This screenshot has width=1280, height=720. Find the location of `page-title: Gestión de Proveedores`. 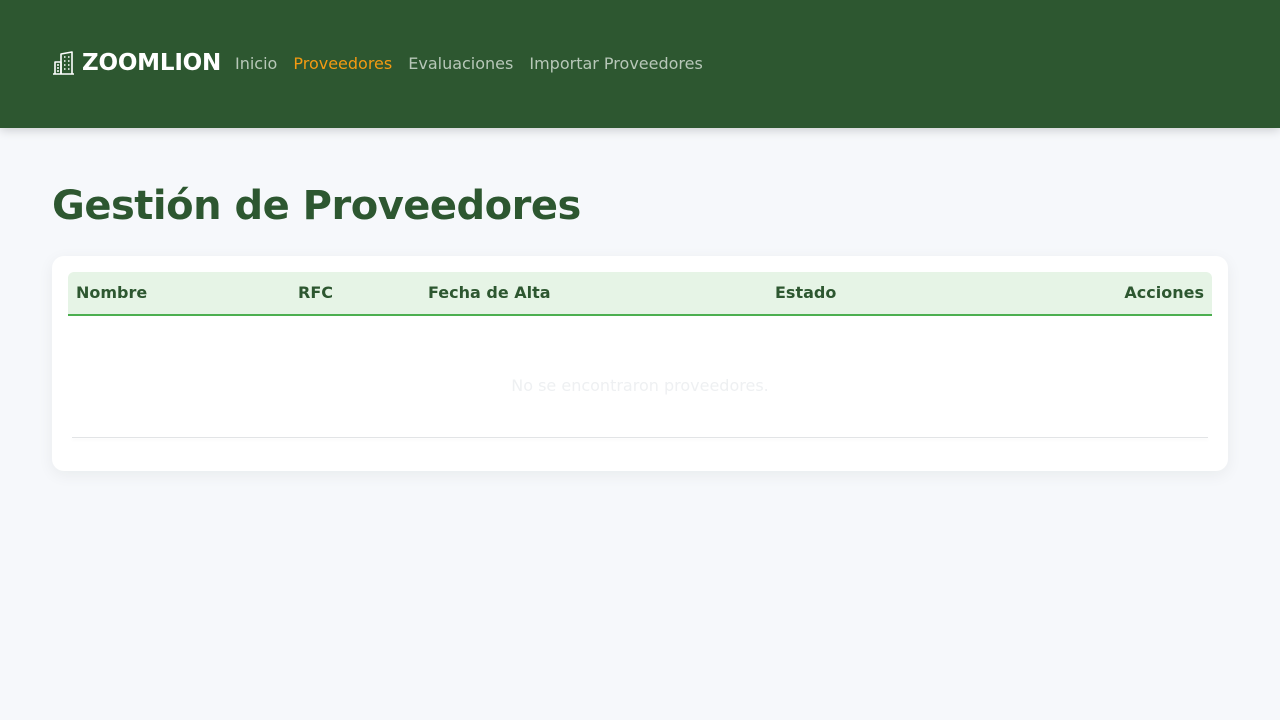

page-title: Gestión de Proveedores is located at coordinates (316, 206).